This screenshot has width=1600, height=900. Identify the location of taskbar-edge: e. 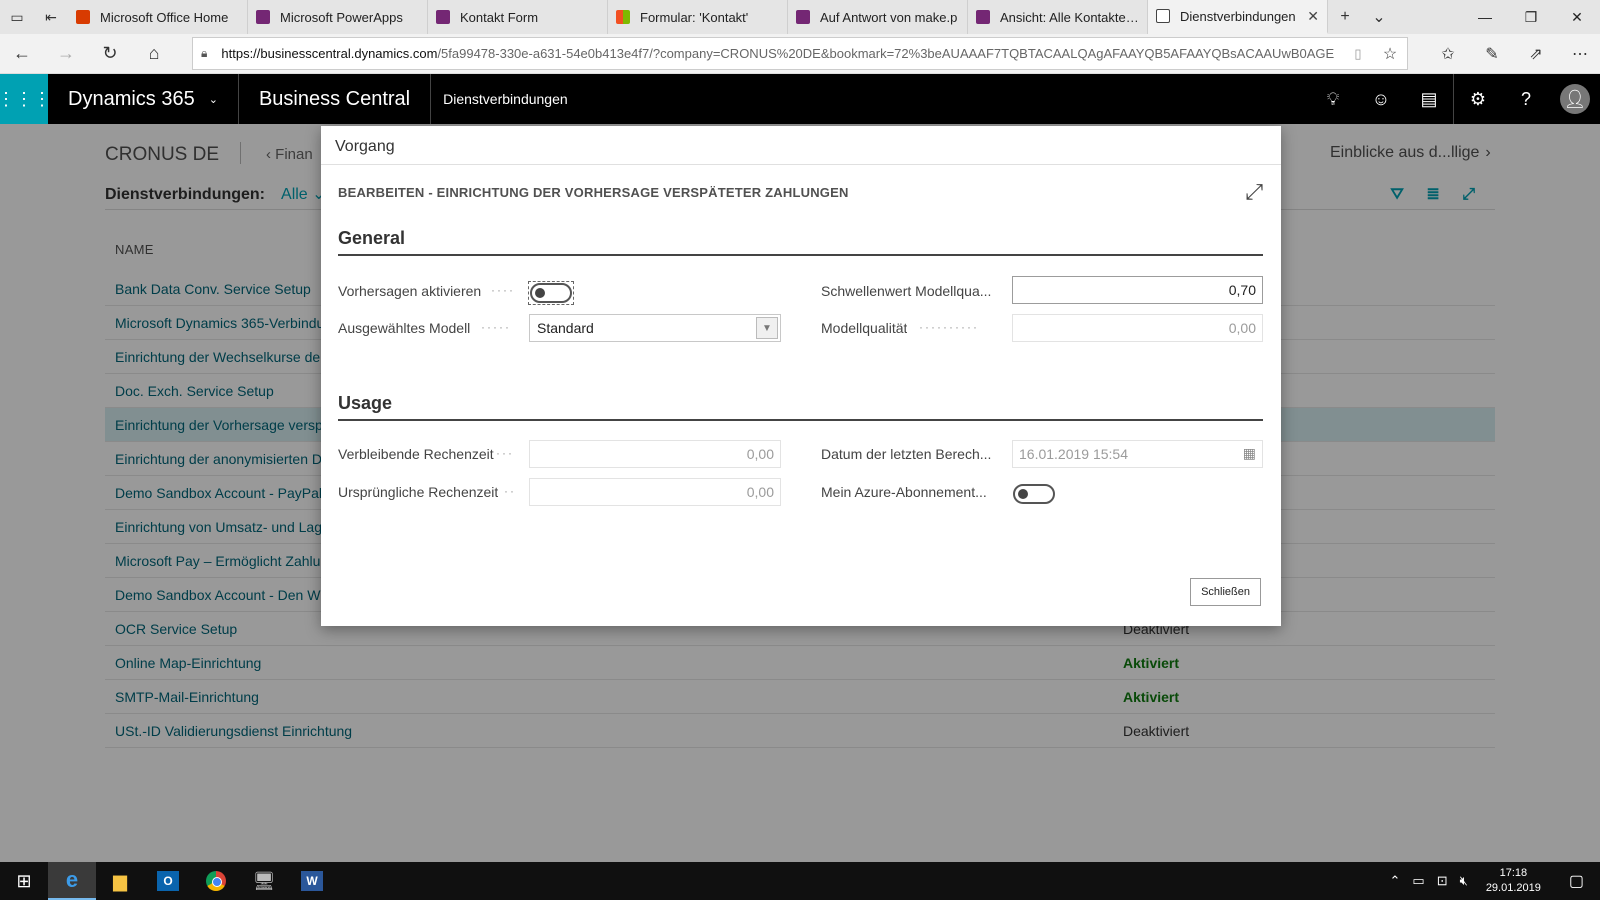
(72, 881).